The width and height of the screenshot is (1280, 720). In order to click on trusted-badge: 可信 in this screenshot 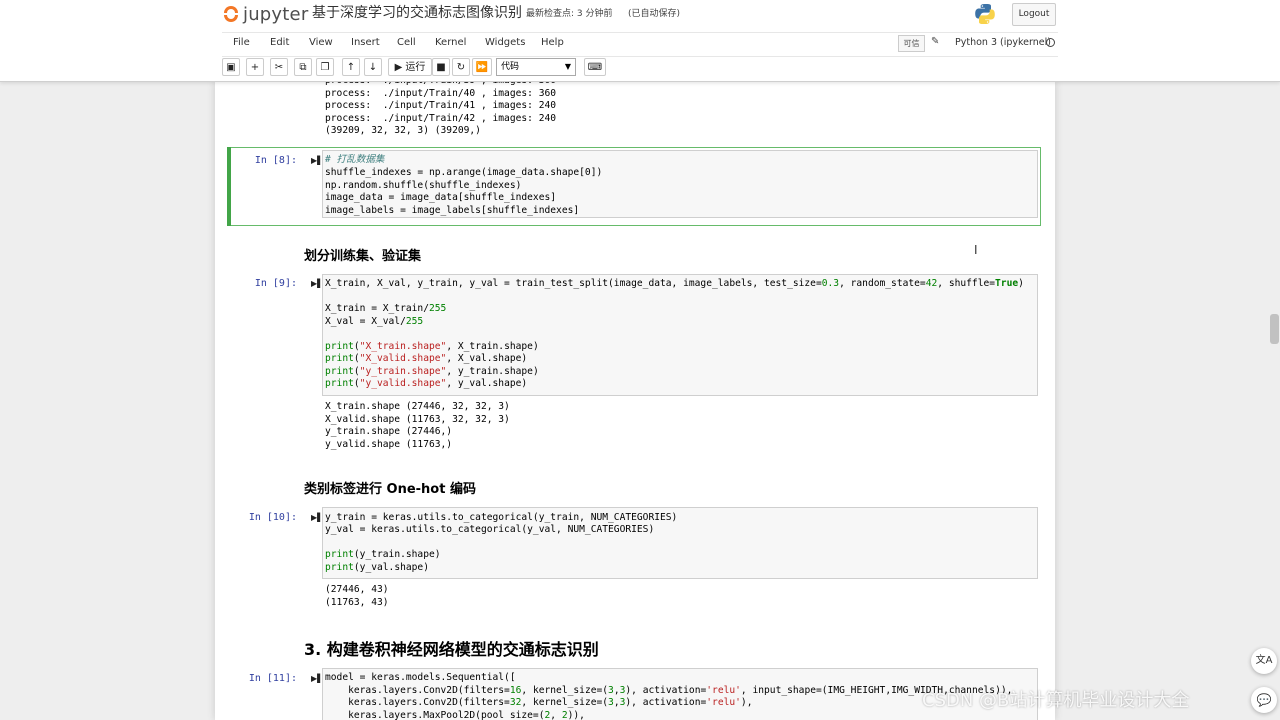, I will do `click(911, 43)`.